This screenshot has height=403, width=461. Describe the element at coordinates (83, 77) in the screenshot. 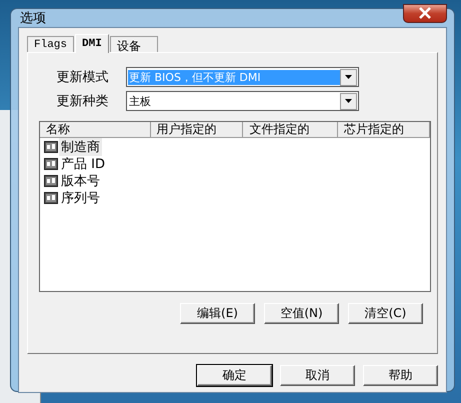

I see `field-label: 更新模式` at that location.